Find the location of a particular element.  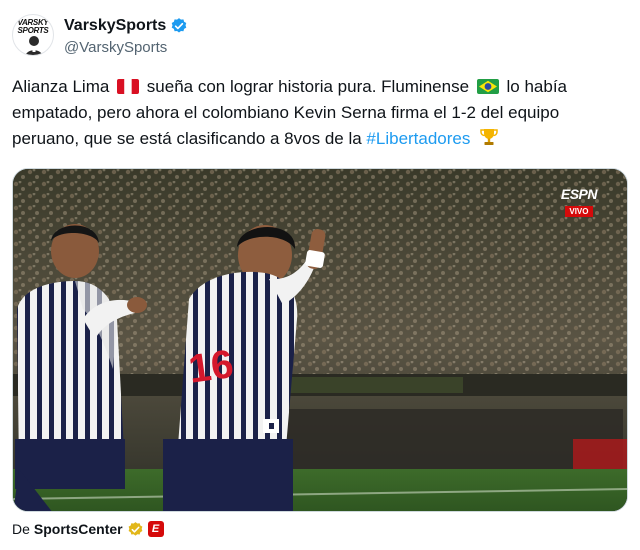

tweet-text-segment: Alianza Lima is located at coordinates (61, 86).